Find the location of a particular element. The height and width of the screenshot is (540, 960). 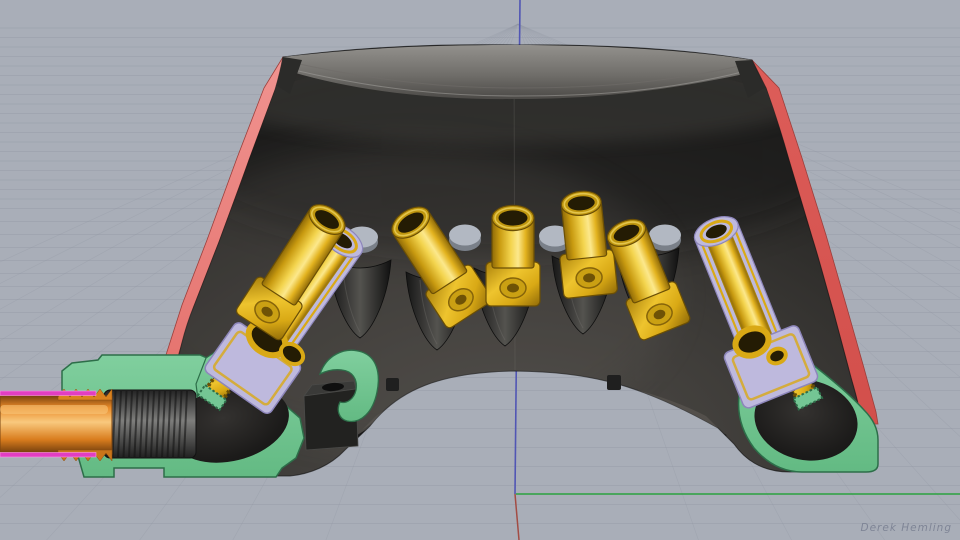

pipe-section-edge-top is located at coordinates (48, 393).